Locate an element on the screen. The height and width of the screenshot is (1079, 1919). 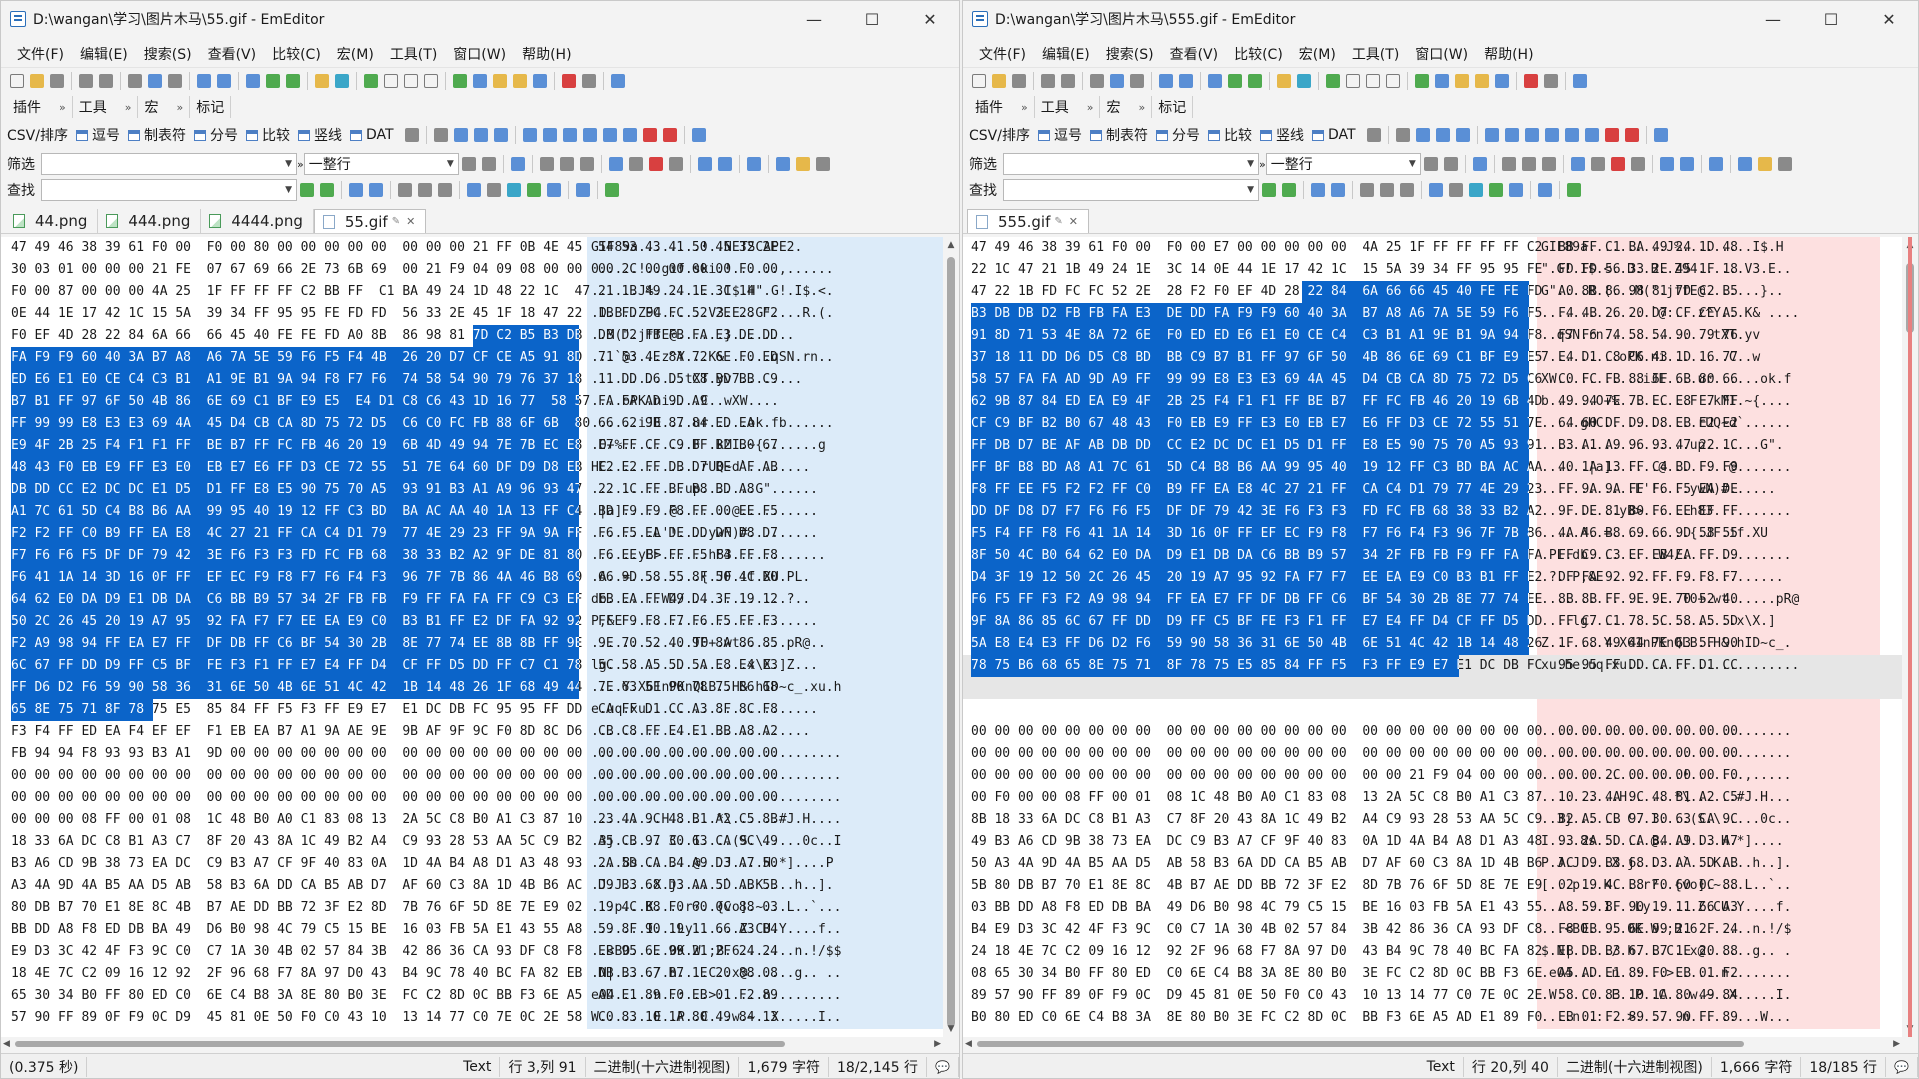
close-tab-icon: ✕ is located at coordinates (1073, 221).